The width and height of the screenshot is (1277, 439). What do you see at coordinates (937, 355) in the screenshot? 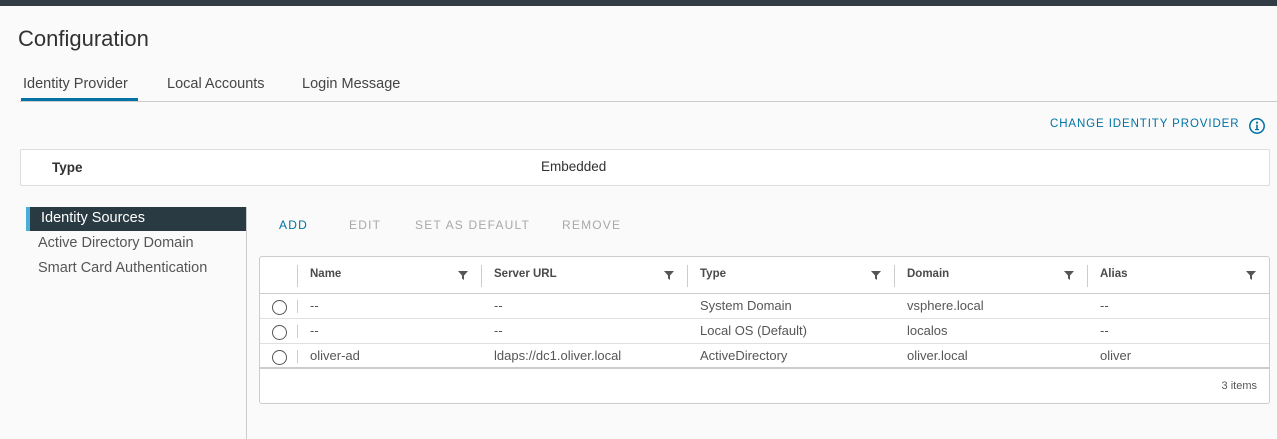
I see `cell-domain: oliver.local` at bounding box center [937, 355].